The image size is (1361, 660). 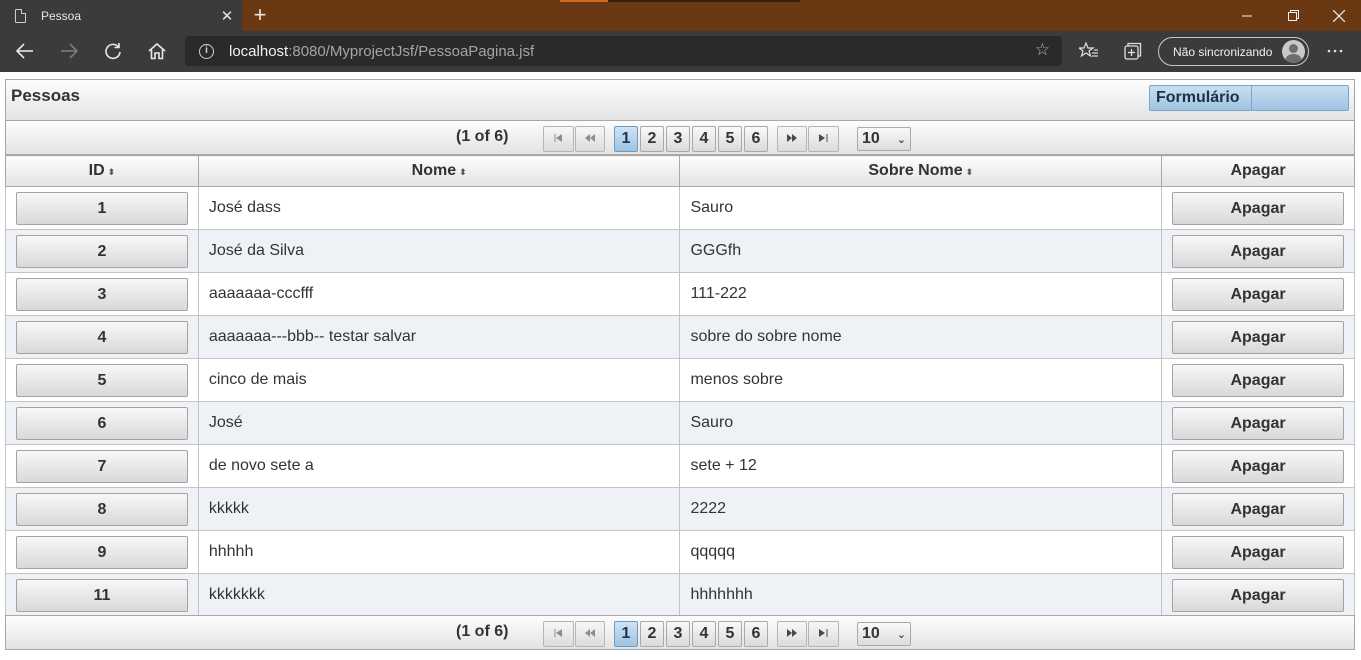 I want to click on column-header-nome: Nome ⬍, so click(x=439, y=171).